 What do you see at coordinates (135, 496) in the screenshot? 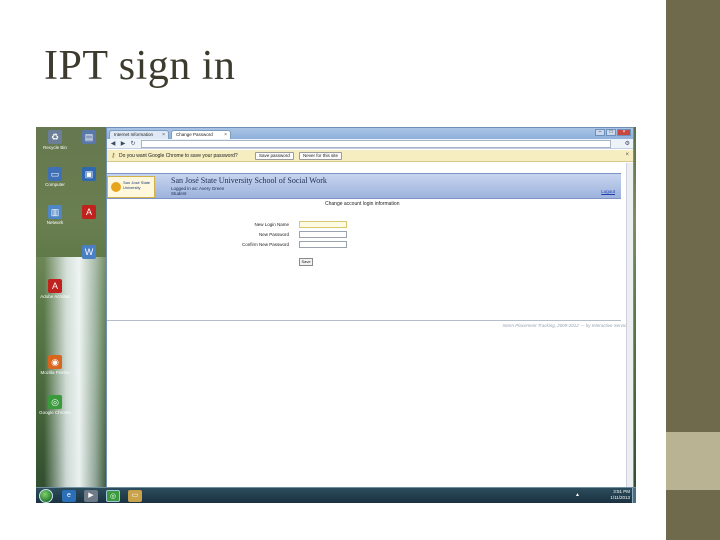
I see `folder-icon: ▭` at bounding box center [135, 496].